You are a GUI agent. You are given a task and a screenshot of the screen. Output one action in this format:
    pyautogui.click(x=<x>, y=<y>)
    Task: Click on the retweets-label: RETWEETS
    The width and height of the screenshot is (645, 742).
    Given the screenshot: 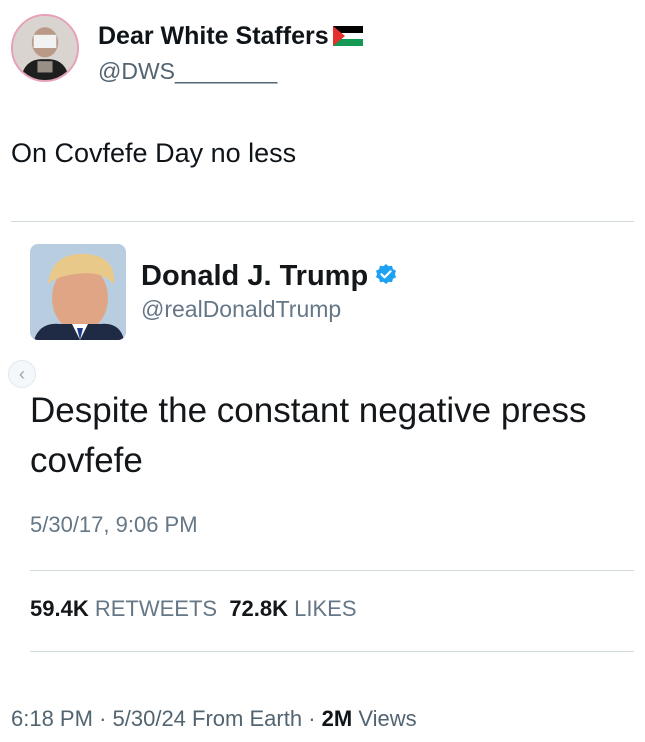 What is the action you would take?
    pyautogui.click(x=156, y=608)
    